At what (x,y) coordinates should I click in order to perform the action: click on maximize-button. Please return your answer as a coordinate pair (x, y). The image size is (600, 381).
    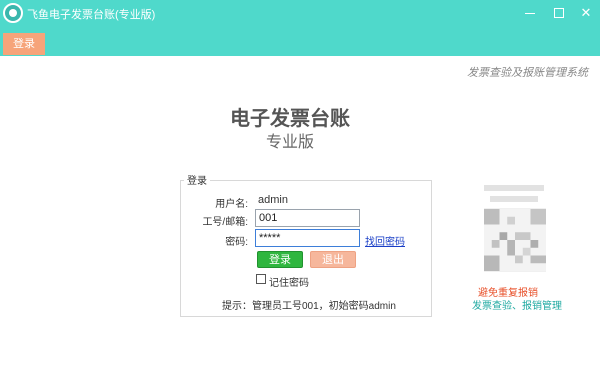
    Looking at the image, I should click on (559, 13).